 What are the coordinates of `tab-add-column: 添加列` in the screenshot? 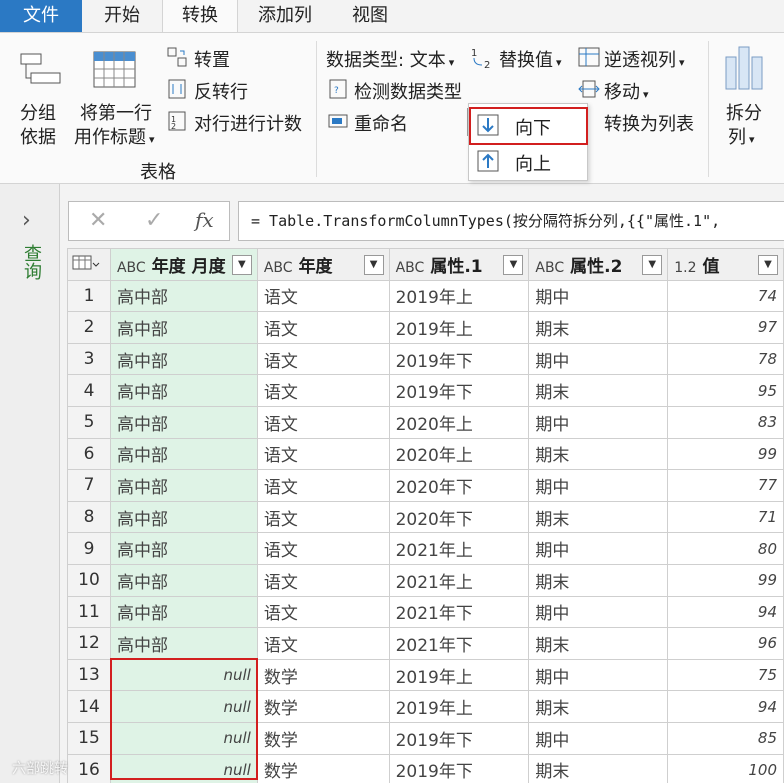 It's located at (285, 16).